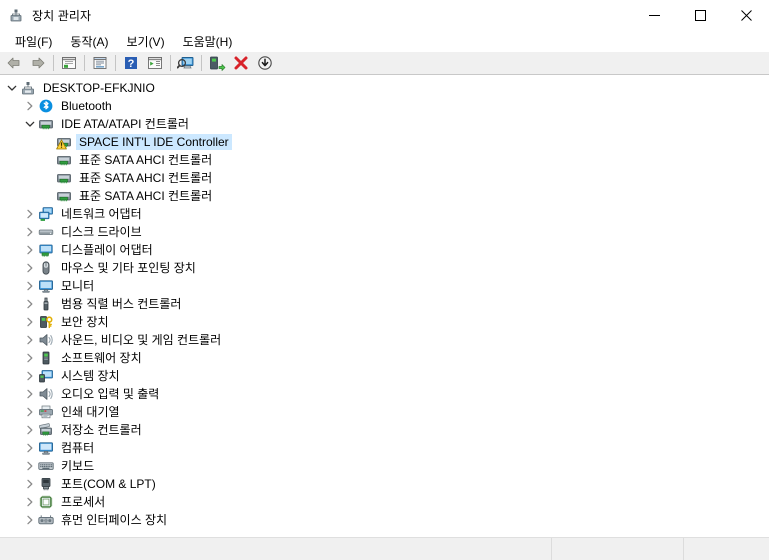  What do you see at coordinates (265, 63) in the screenshot?
I see `disable-device-icon` at bounding box center [265, 63].